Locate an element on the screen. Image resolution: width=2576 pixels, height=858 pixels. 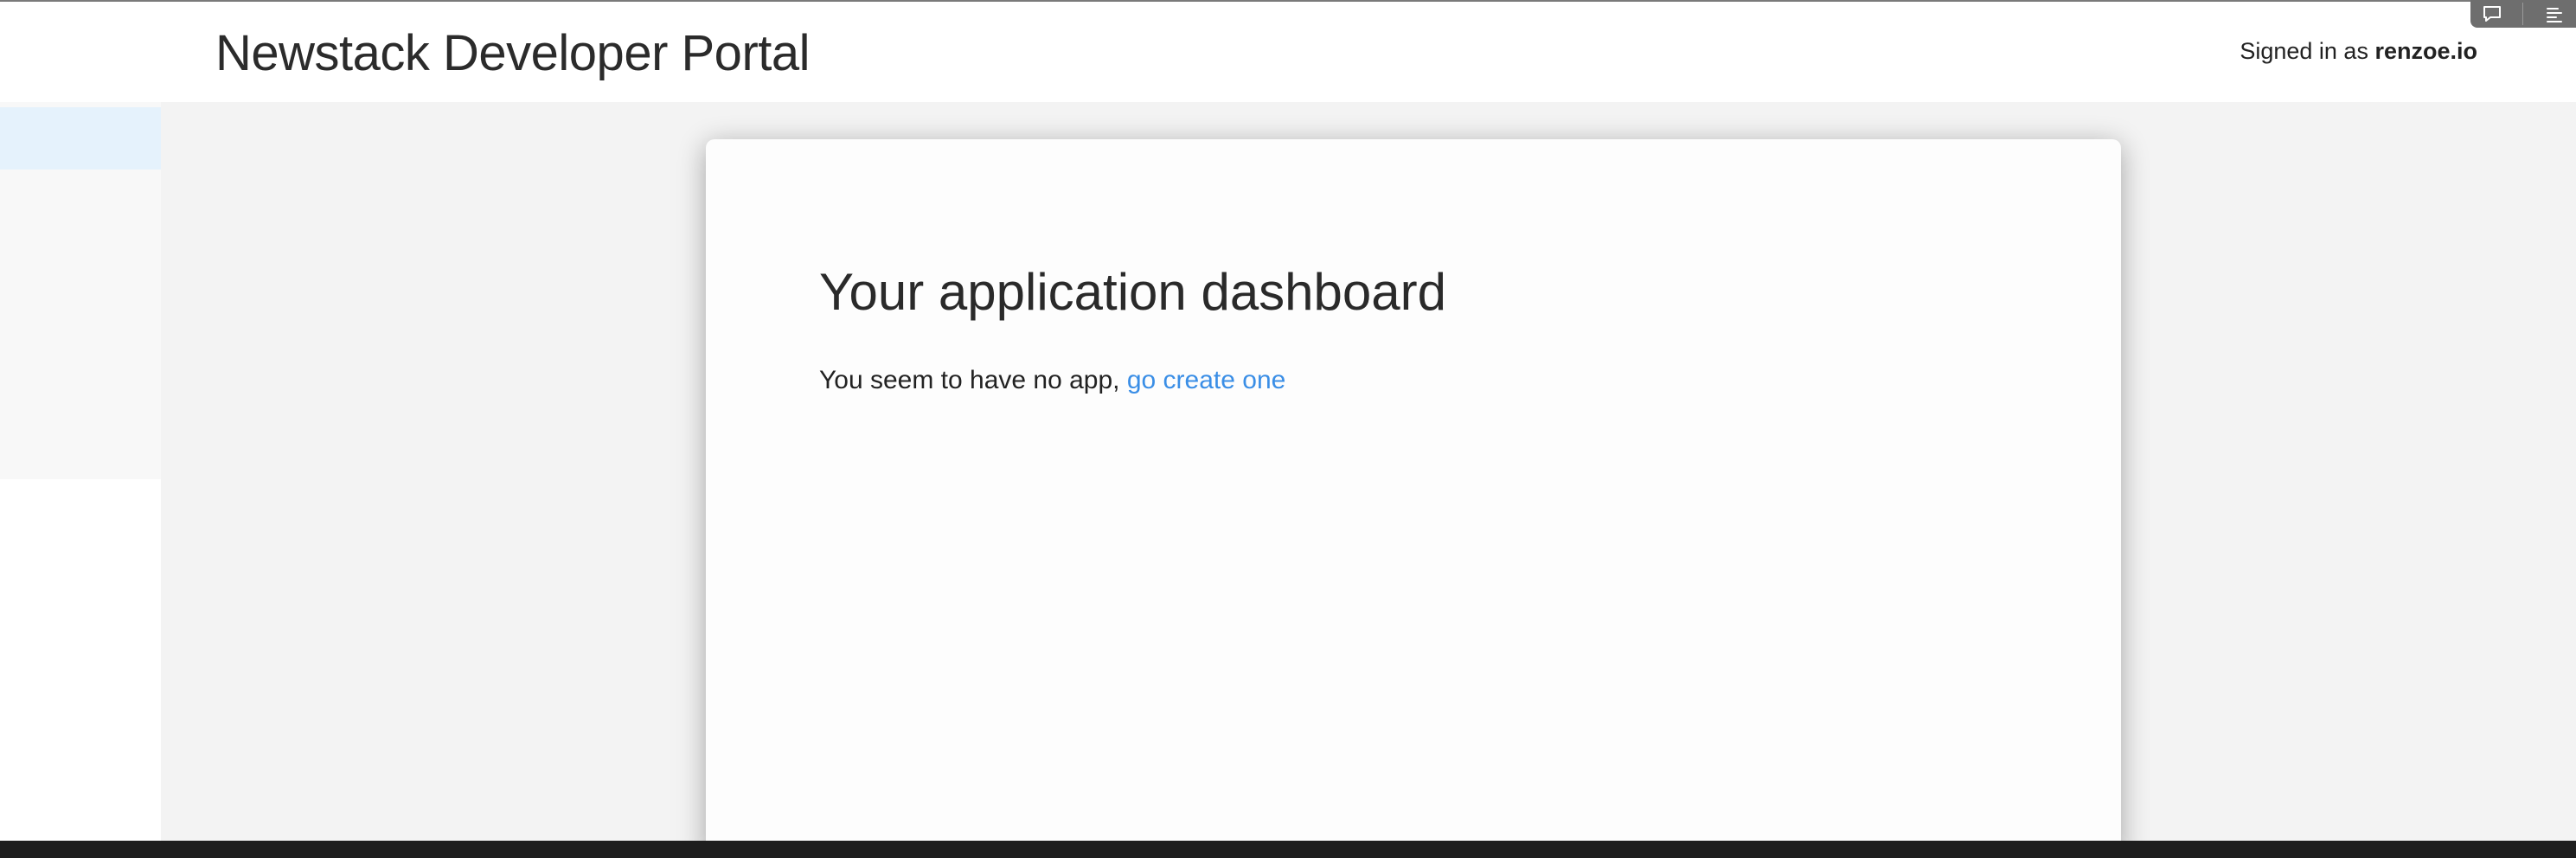
speech-bubble-icon is located at coordinates (2492, 13).